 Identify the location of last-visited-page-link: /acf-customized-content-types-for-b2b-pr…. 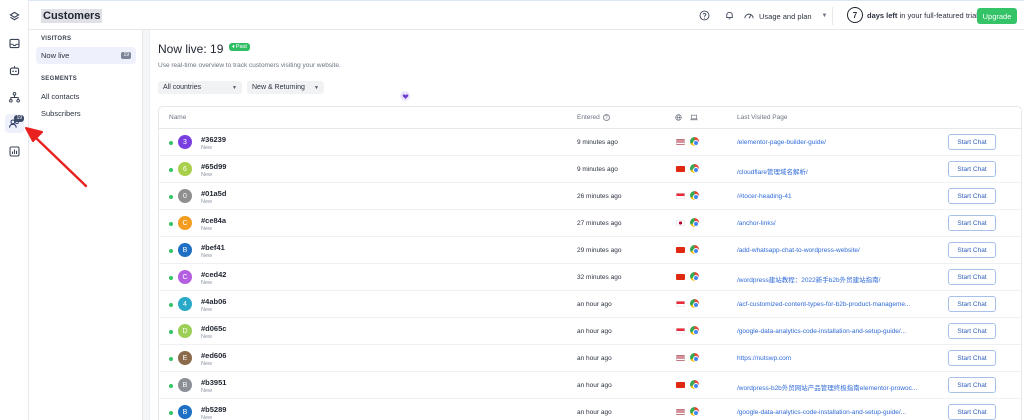
(842, 304).